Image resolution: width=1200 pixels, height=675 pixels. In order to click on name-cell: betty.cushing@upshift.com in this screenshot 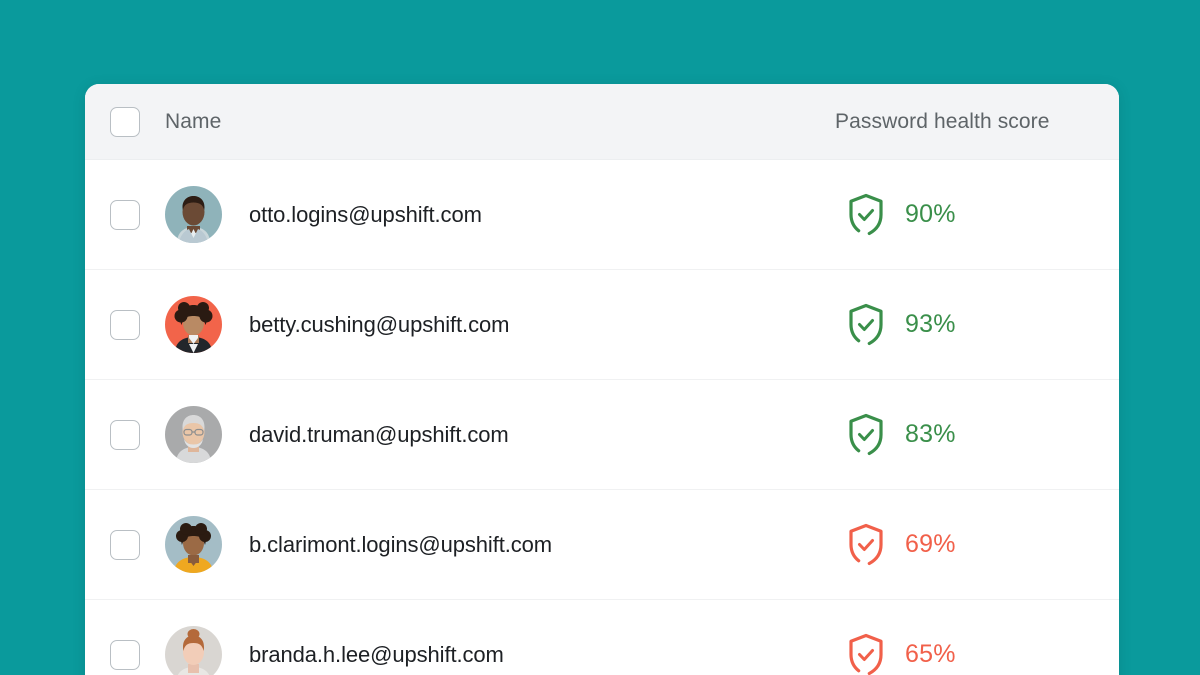, I will do `click(337, 324)`.